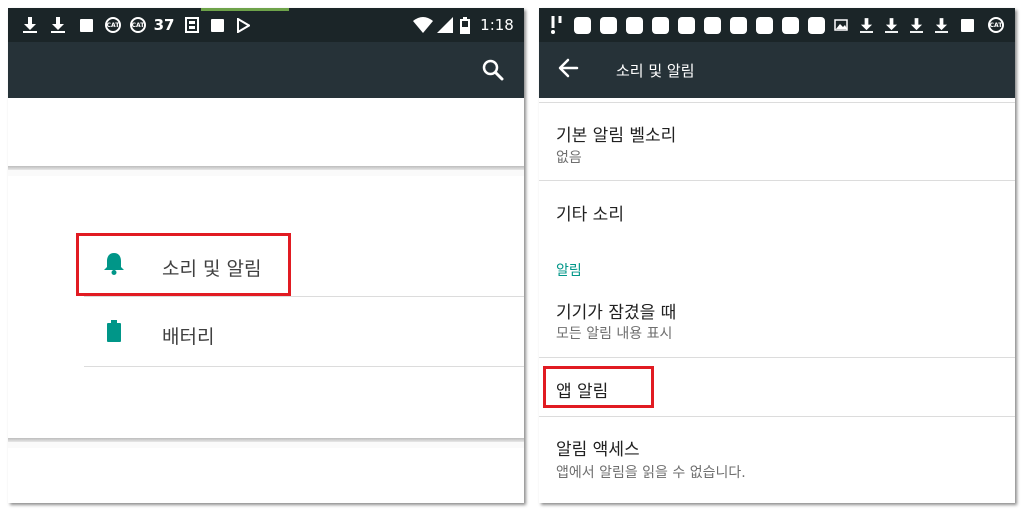 The width and height of the screenshot is (1024, 510). I want to click on list-item-notification-access: 알림 액세스 앱에서 알림을 읽을 수 없습니다., so click(777, 456).